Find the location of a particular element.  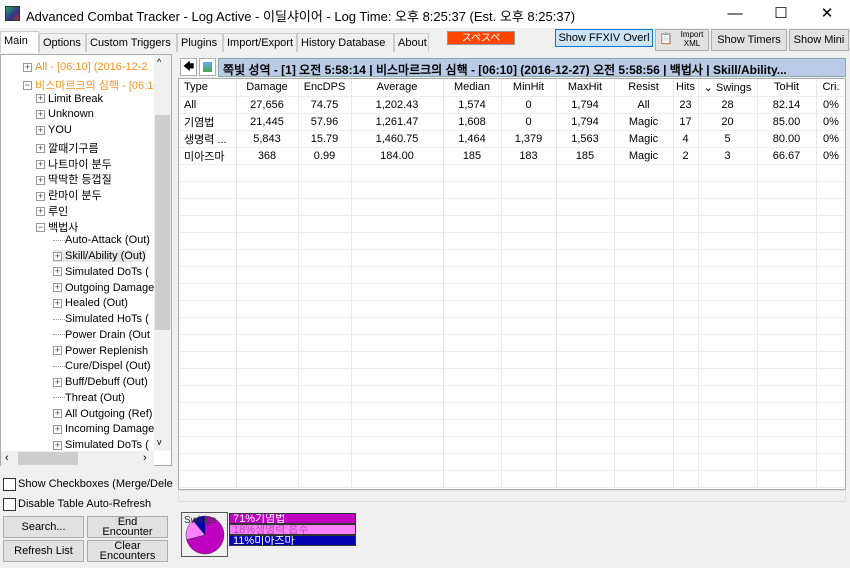

tree-node: Power Drain (Out is located at coordinates (101, 335).